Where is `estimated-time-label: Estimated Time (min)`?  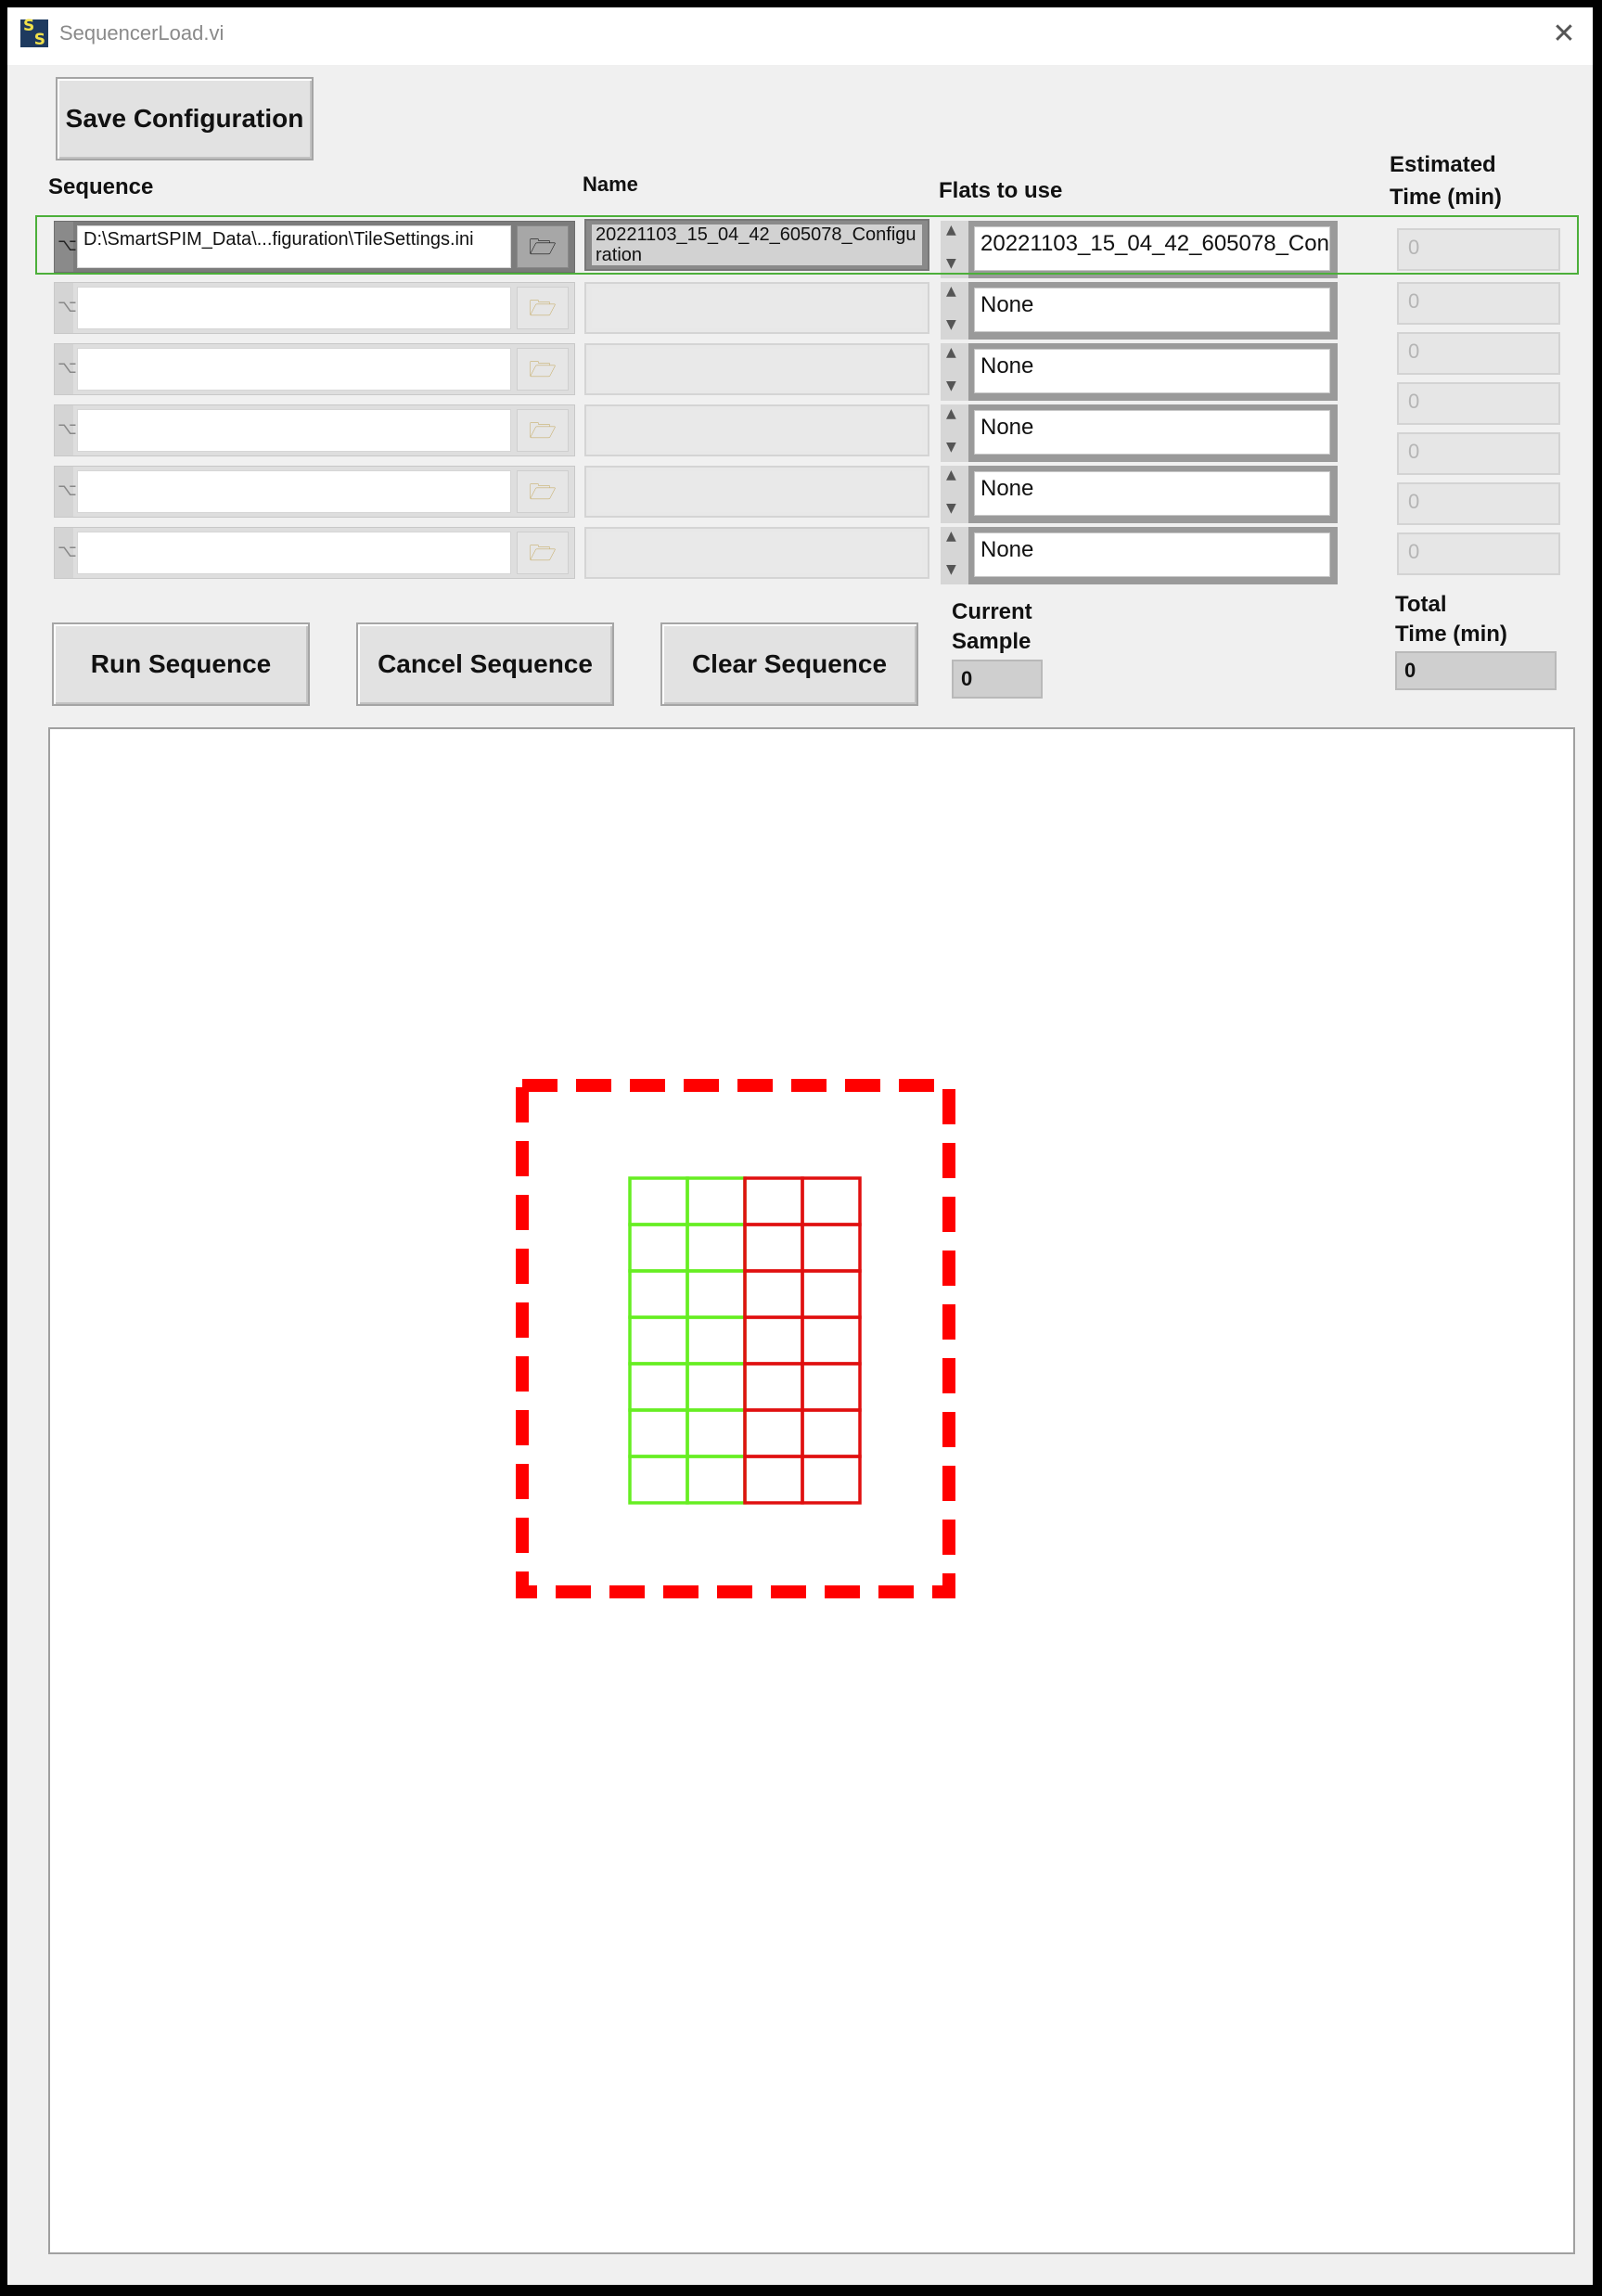 estimated-time-label: Estimated Time (min) is located at coordinates (1446, 181).